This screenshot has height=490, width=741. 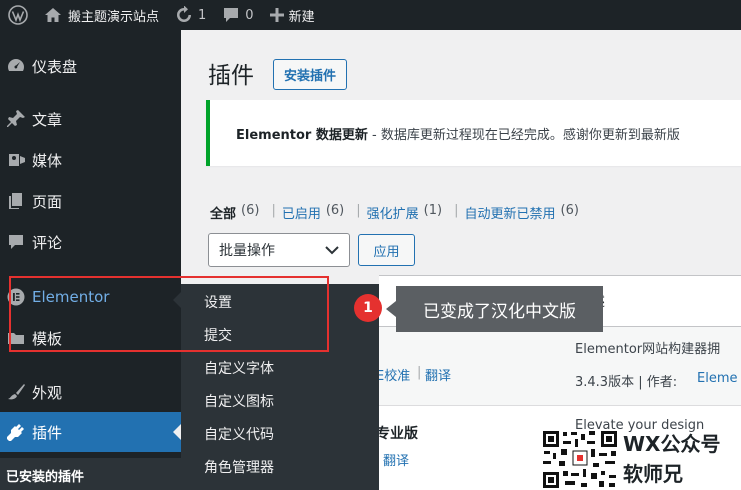 What do you see at coordinates (16, 432) in the screenshot?
I see `plugin-icon` at bounding box center [16, 432].